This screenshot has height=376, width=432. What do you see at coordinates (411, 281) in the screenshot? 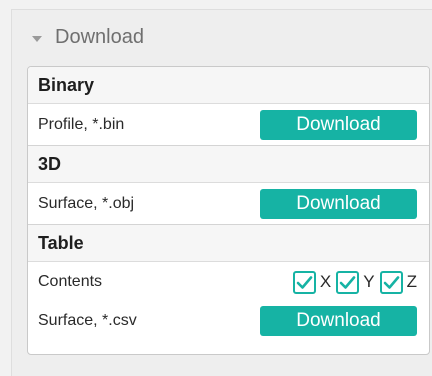
I see `checkbox-label: Z` at bounding box center [411, 281].